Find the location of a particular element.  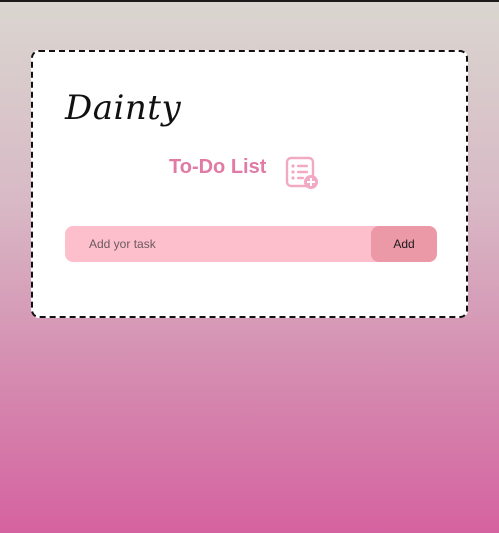

list-add-icon is located at coordinates (301, 172).